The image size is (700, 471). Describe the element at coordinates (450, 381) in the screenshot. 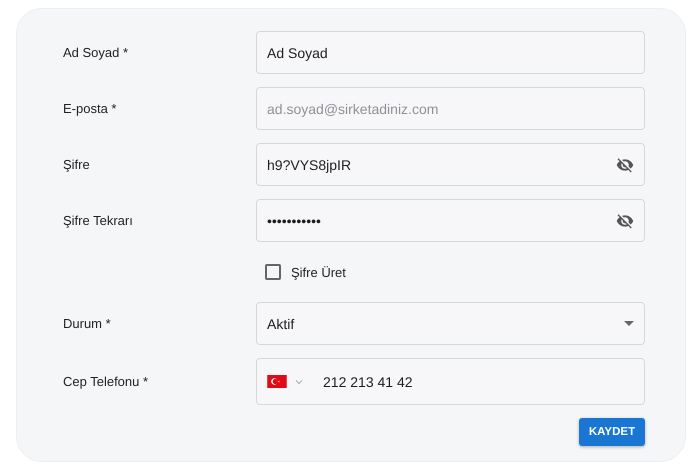

I see `phone-field: 212 213 41 42` at that location.